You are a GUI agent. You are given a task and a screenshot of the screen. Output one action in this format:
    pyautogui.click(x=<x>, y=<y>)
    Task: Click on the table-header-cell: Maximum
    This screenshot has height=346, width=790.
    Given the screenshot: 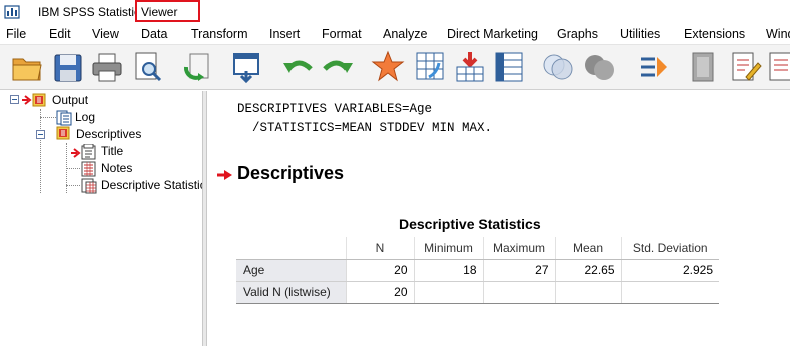 What is the action you would take?
    pyautogui.click(x=518, y=248)
    